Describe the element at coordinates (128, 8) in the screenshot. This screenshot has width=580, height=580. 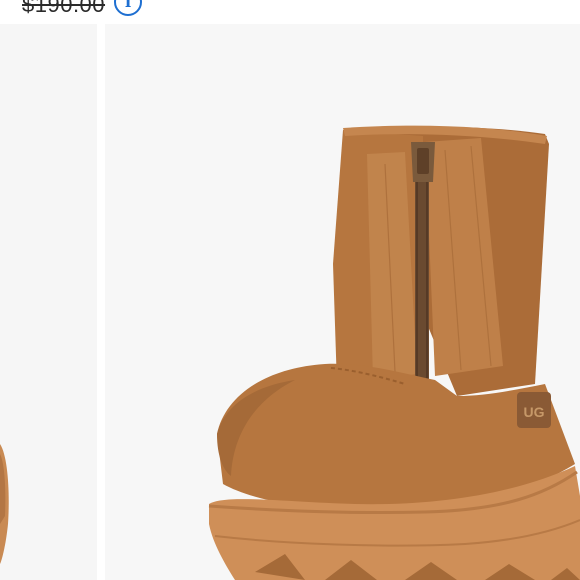
I see `info-icon: i` at that location.